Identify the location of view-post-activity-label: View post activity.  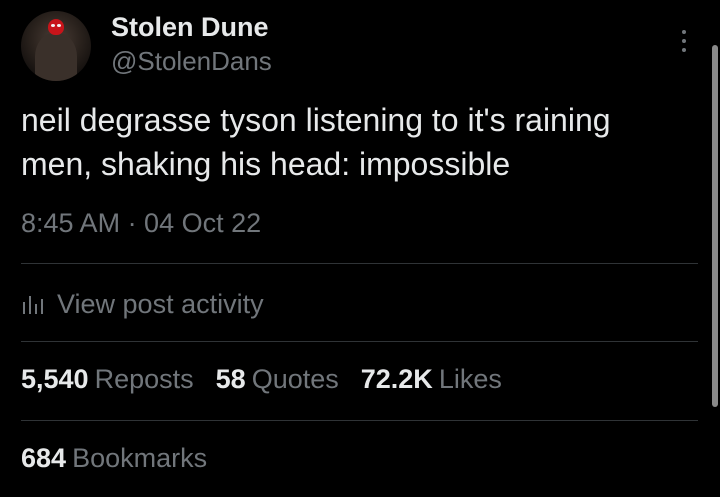
(160, 303).